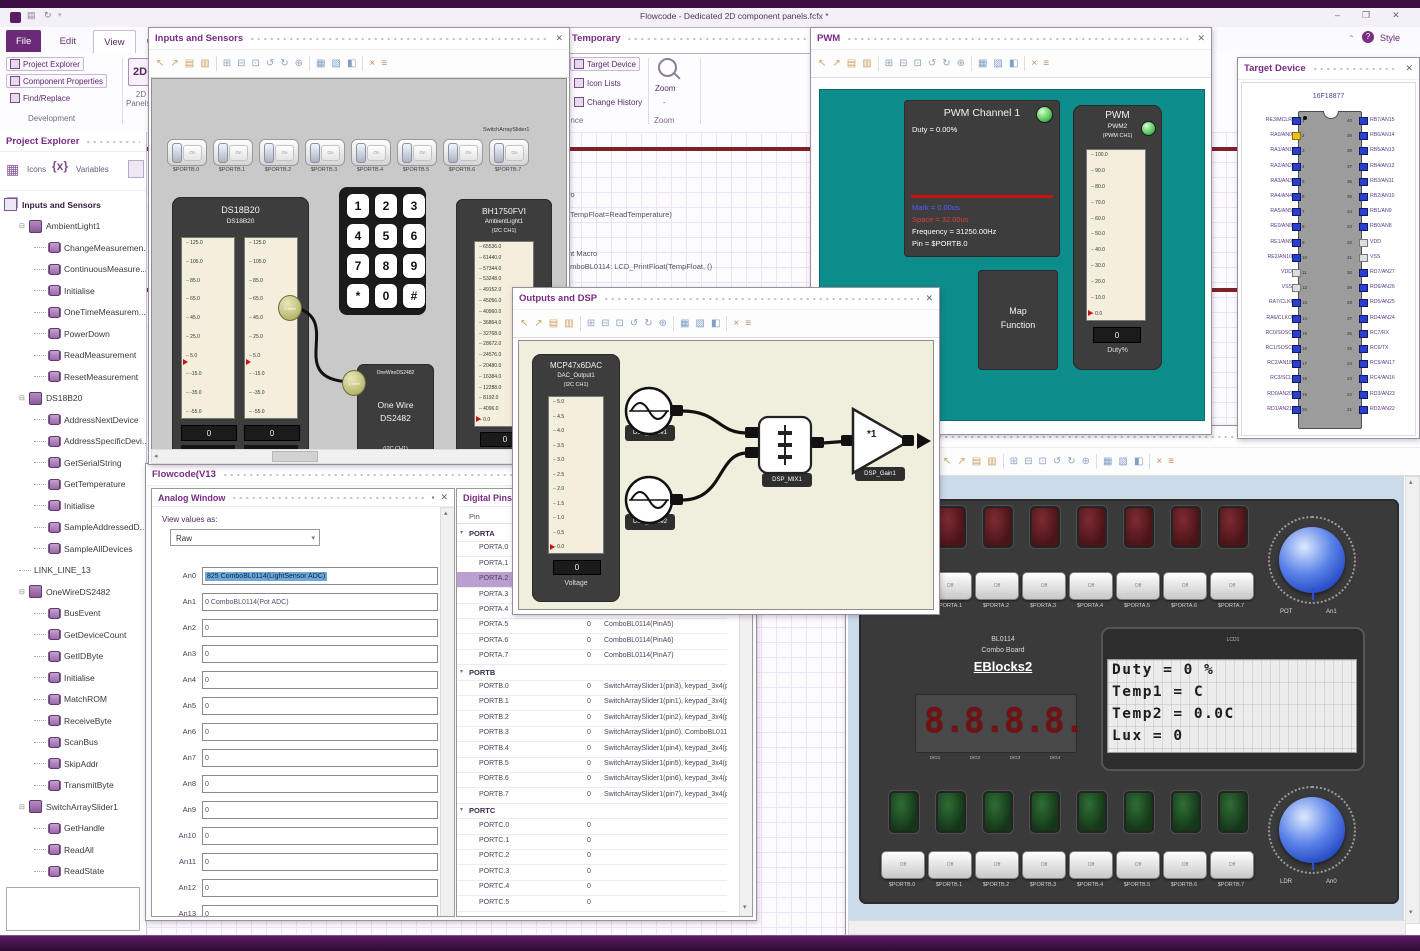 This screenshot has width=1420, height=951. Describe the element at coordinates (592, 888) in the screenshot. I see `digital-pin-row: PORTC.4 0` at that location.